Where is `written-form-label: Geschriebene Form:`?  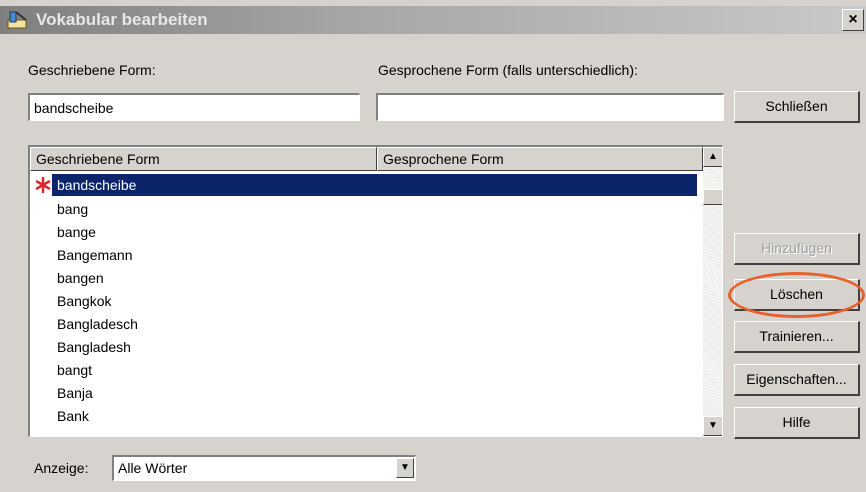
written-form-label: Geschriebene Form: is located at coordinates (92, 70).